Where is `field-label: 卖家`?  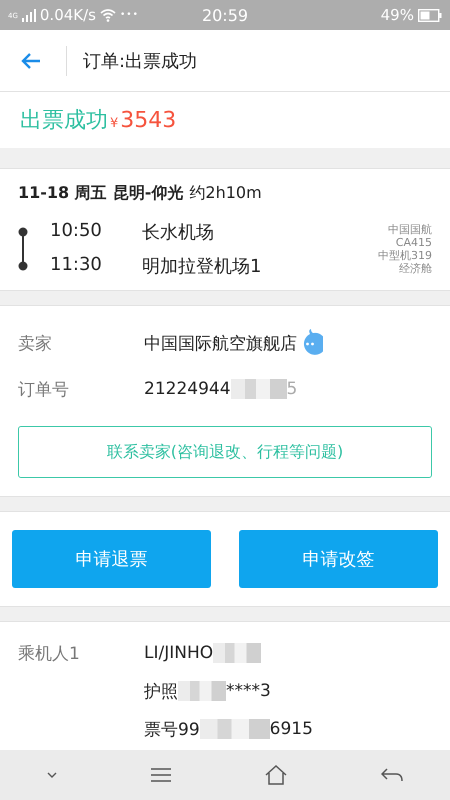 field-label: 卖家 is located at coordinates (35, 343).